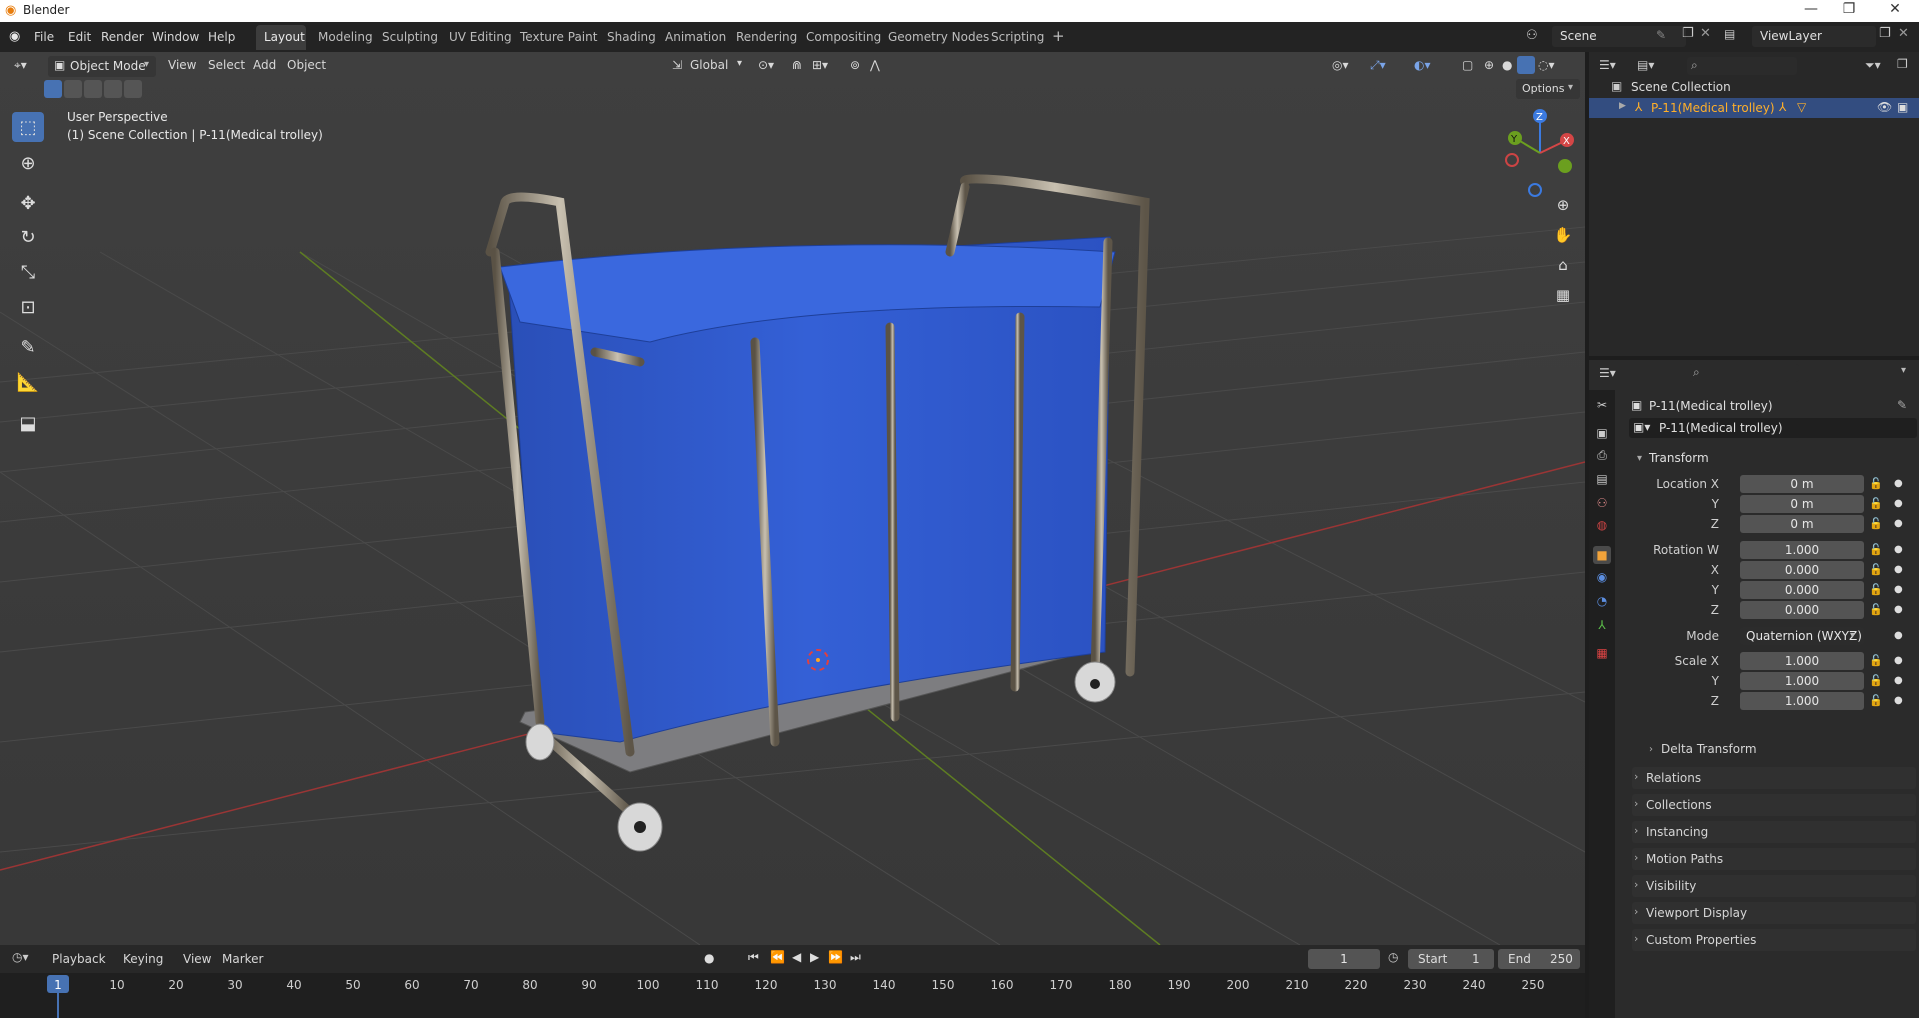  What do you see at coordinates (766, 37) in the screenshot?
I see `tab-rendering: Rendering` at bounding box center [766, 37].